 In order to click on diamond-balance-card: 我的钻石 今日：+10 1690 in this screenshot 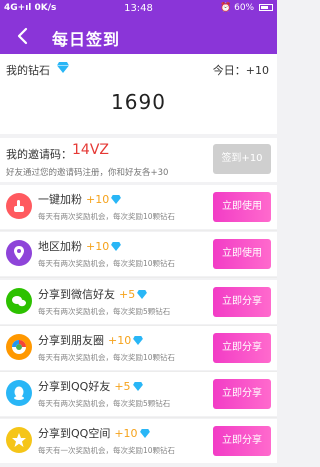, I will do `click(138, 94)`.